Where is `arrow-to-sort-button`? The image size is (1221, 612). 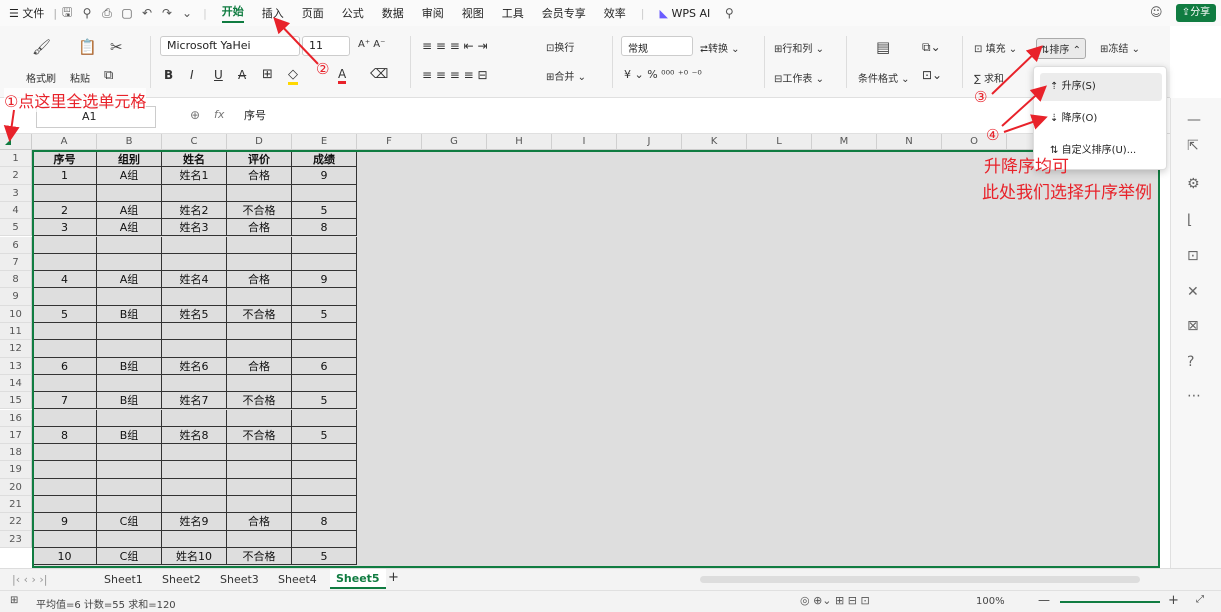 arrow-to-sort-button is located at coordinates (1017, 70).